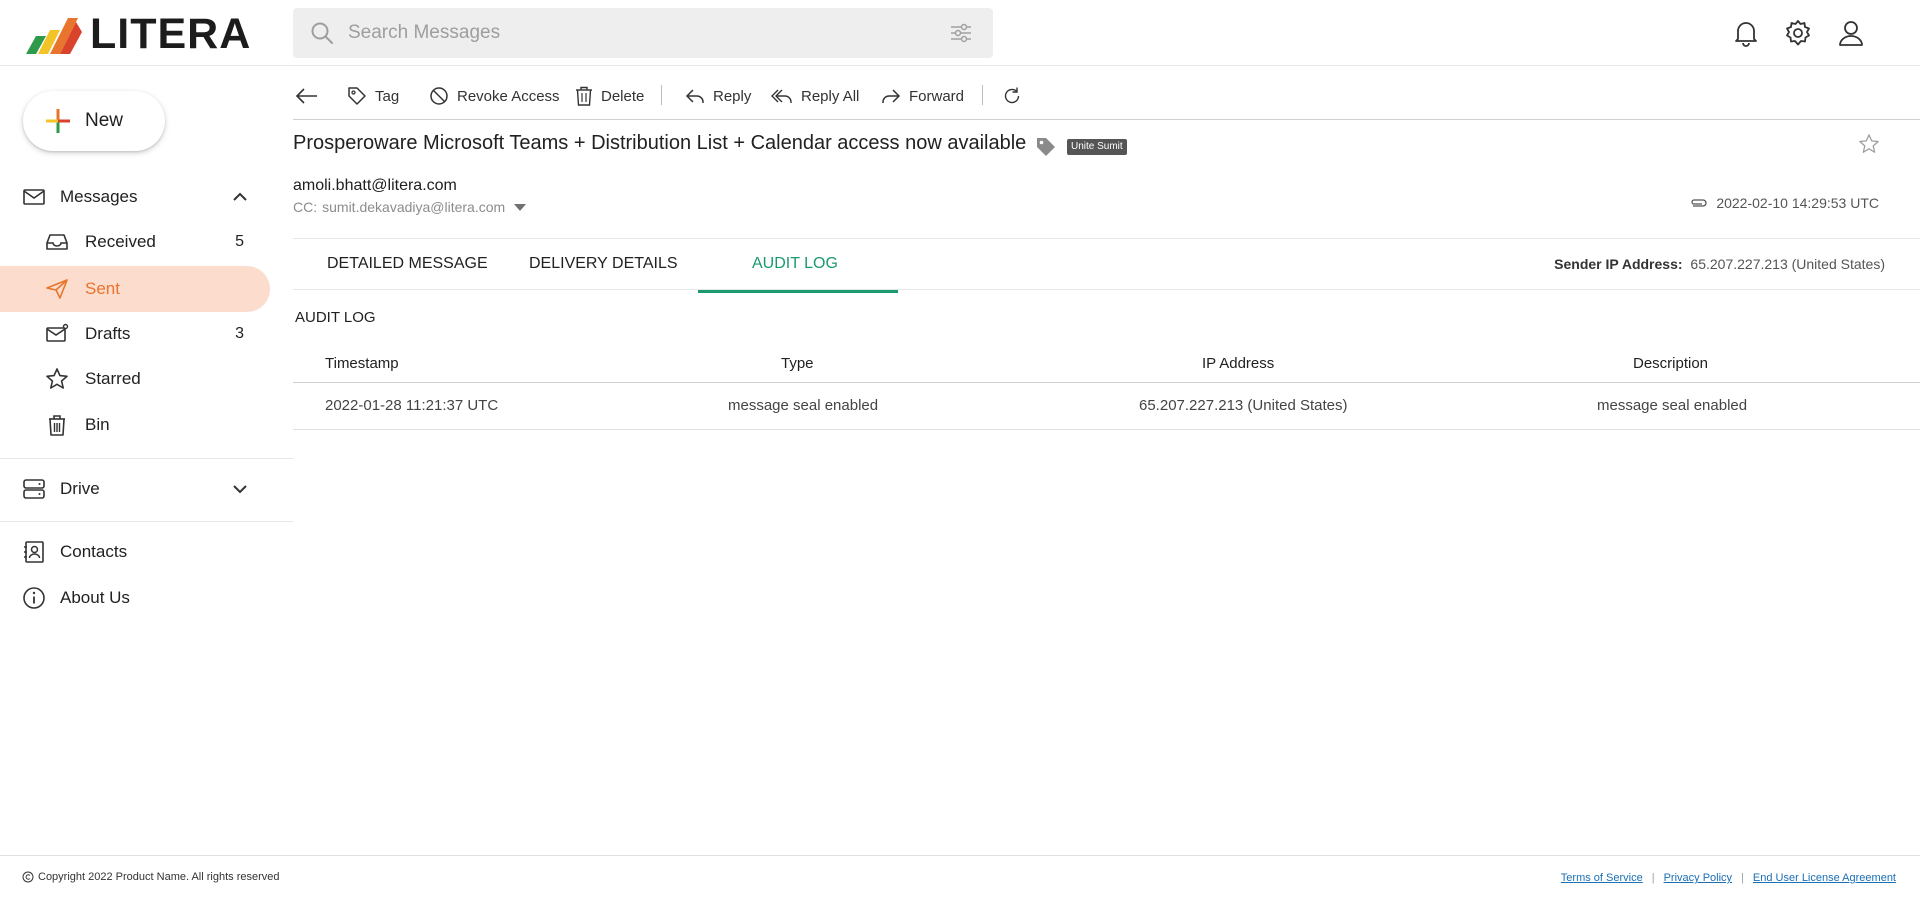  I want to click on tab-audit-log: AUDIT LOG, so click(795, 264).